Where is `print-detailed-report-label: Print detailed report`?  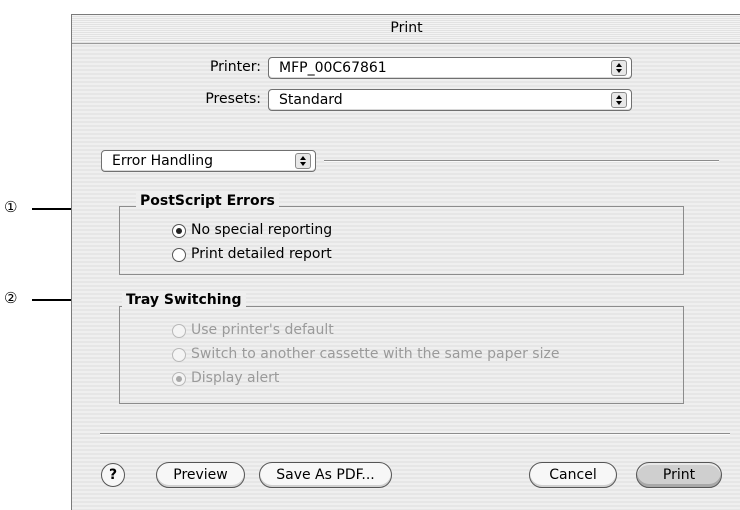 print-detailed-report-label: Print detailed report is located at coordinates (261, 254).